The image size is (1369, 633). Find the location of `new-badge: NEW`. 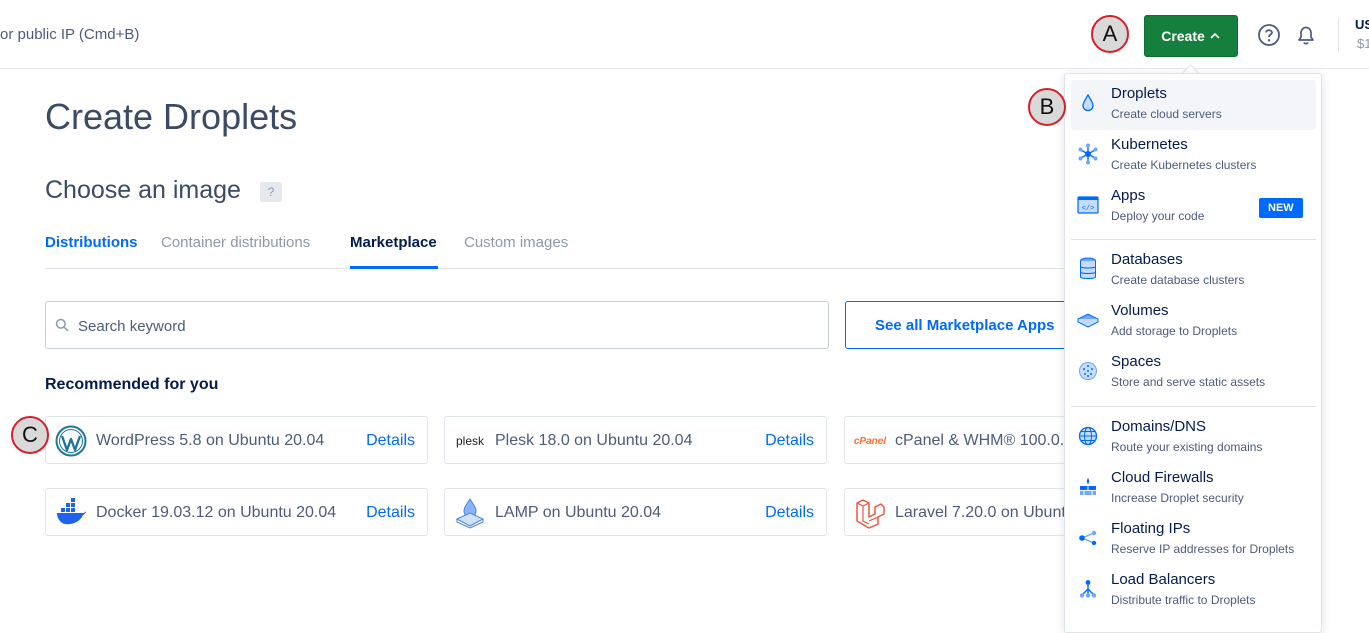

new-badge: NEW is located at coordinates (1281, 208).